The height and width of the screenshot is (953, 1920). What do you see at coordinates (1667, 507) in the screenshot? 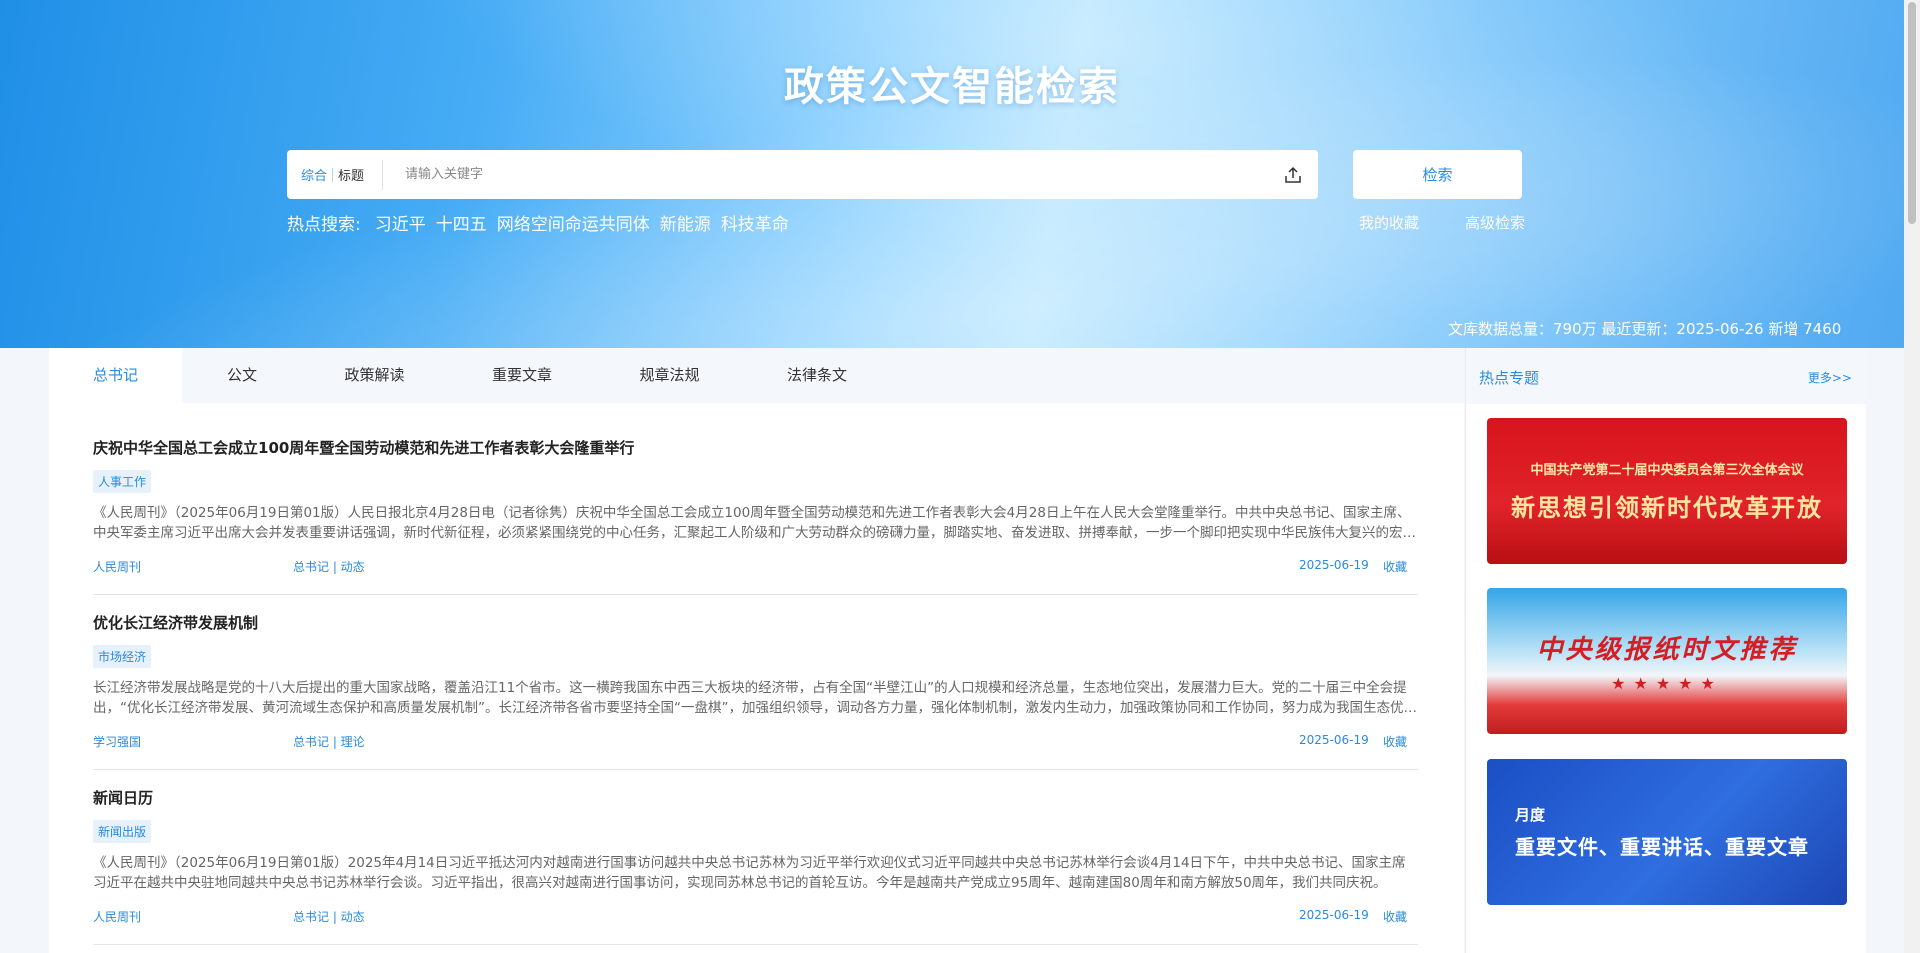
I see `banner-title: 新思想引领新时代改革开放` at bounding box center [1667, 507].